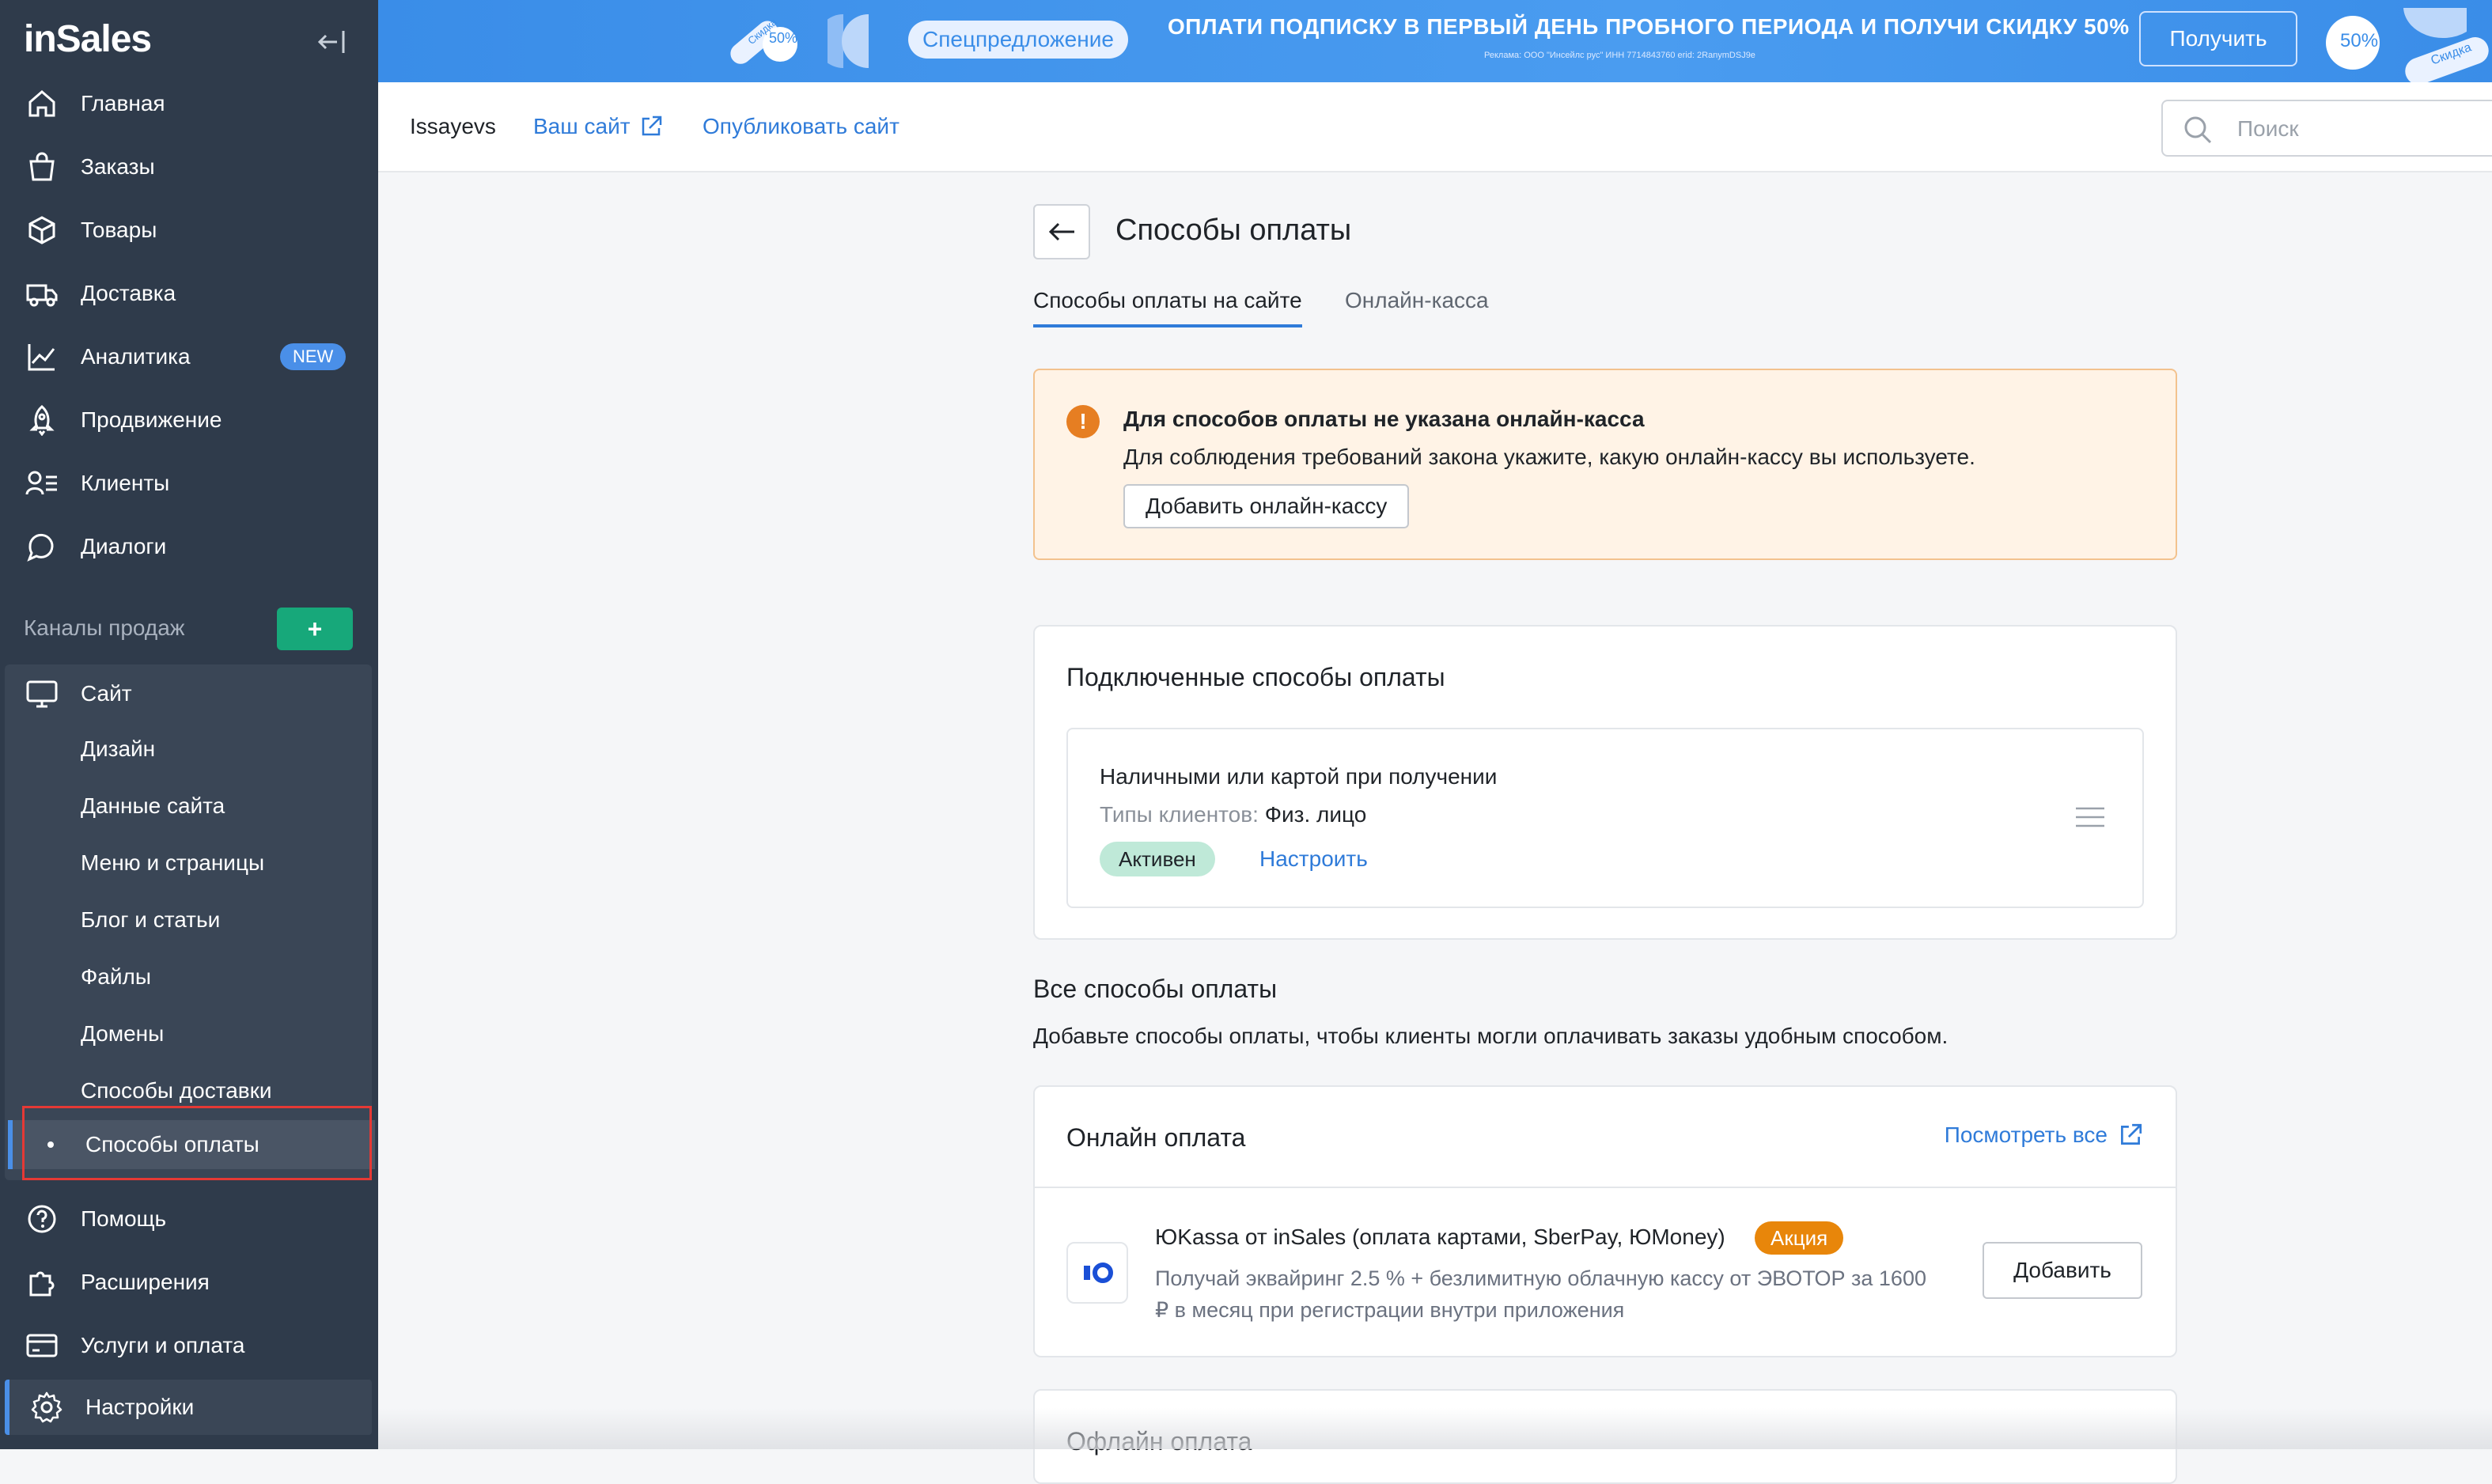 Image resolution: width=2492 pixels, height=1484 pixels. What do you see at coordinates (1799, 1238) in the screenshot?
I see `promo-badge: Акция` at bounding box center [1799, 1238].